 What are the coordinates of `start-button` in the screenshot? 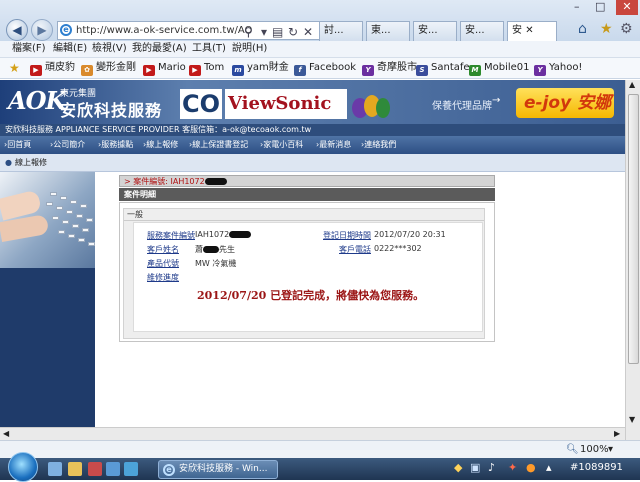 It's located at (23, 467).